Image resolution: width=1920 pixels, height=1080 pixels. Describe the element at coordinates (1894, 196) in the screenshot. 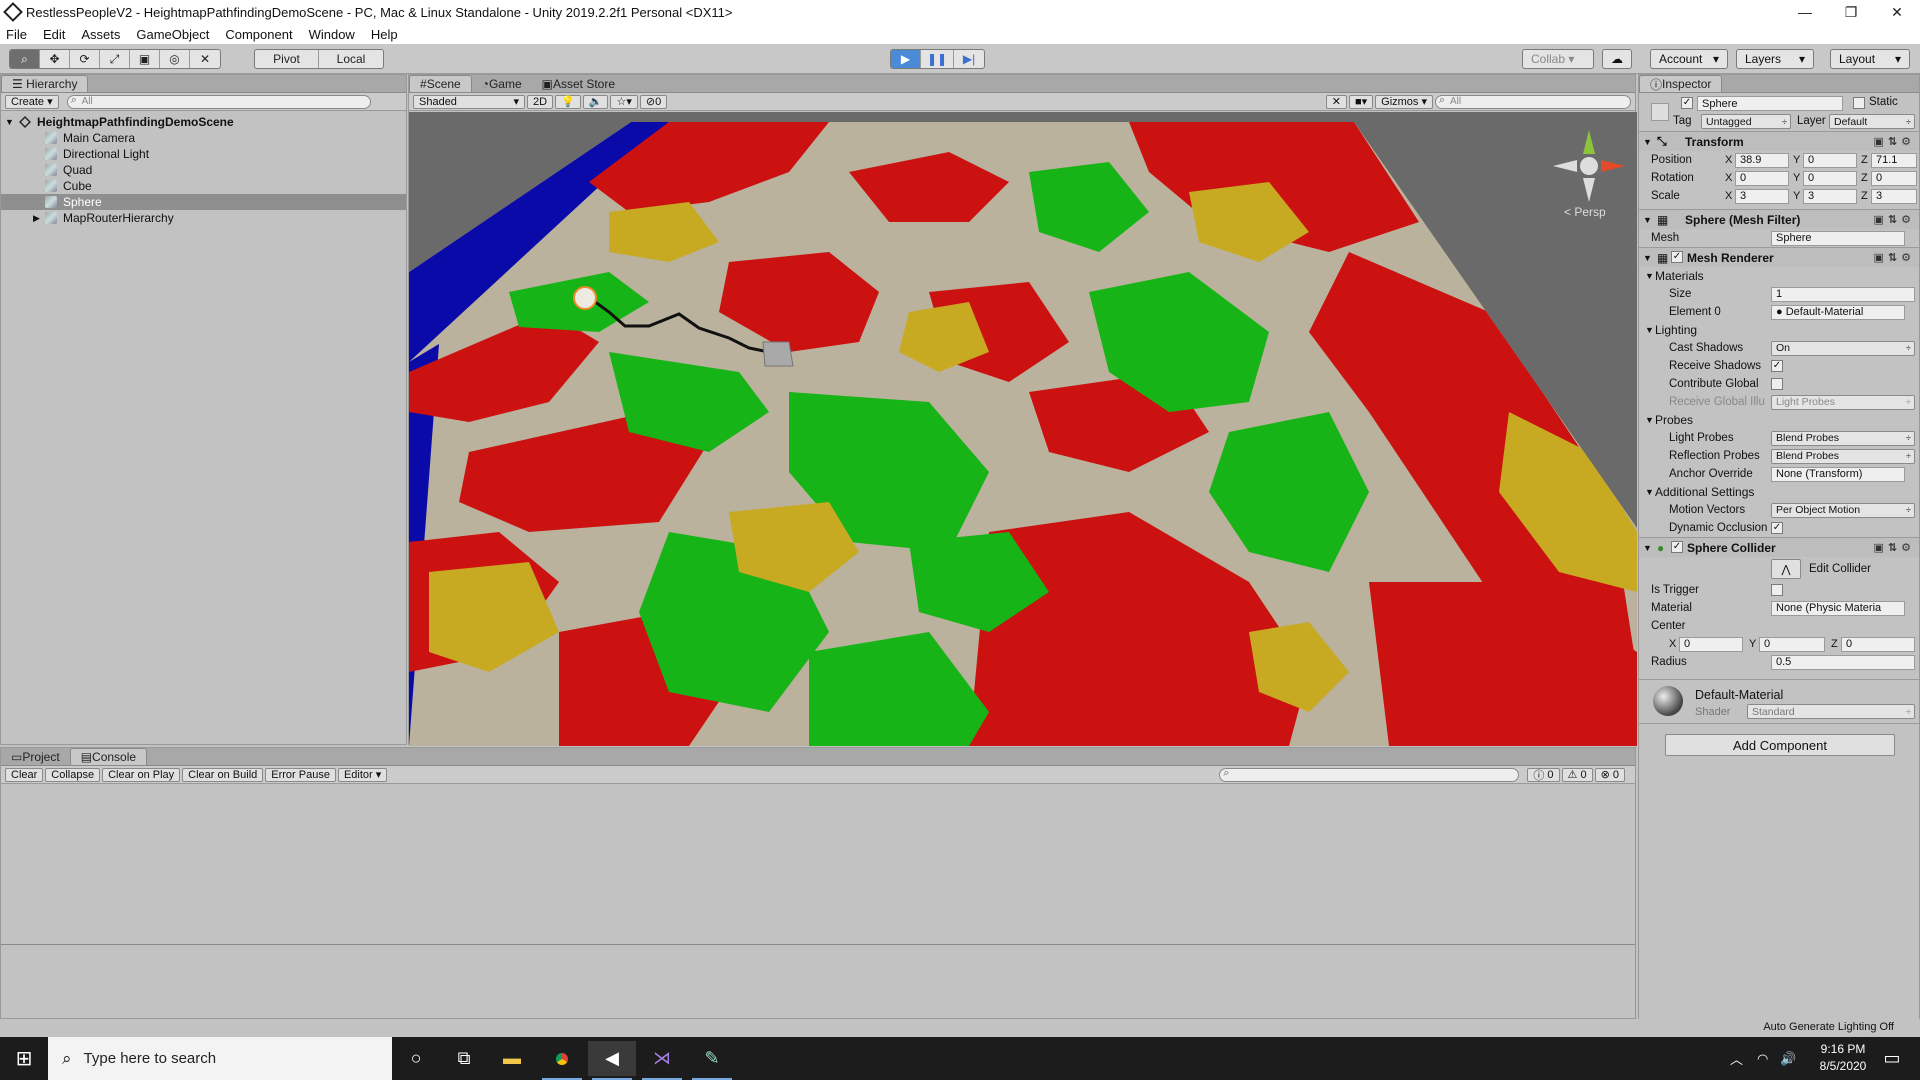

I see `scale-z-field: 3` at that location.